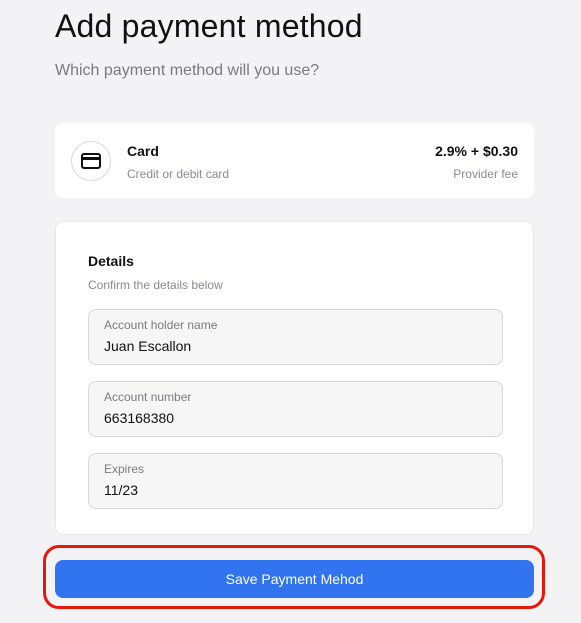 The image size is (581, 623). I want to click on details-subtitle: Confirm the details below, so click(155, 285).